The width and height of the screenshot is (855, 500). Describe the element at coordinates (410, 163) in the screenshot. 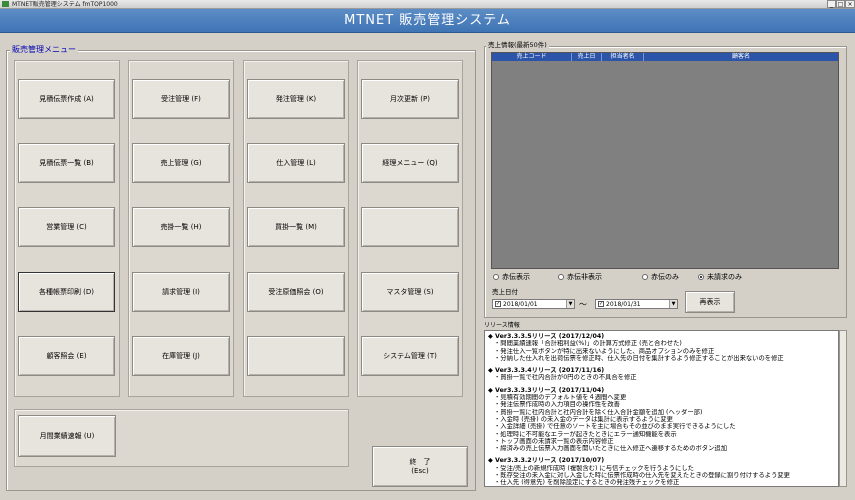

I see `accounting-menu-button: 経理メニュー (Q)` at that location.